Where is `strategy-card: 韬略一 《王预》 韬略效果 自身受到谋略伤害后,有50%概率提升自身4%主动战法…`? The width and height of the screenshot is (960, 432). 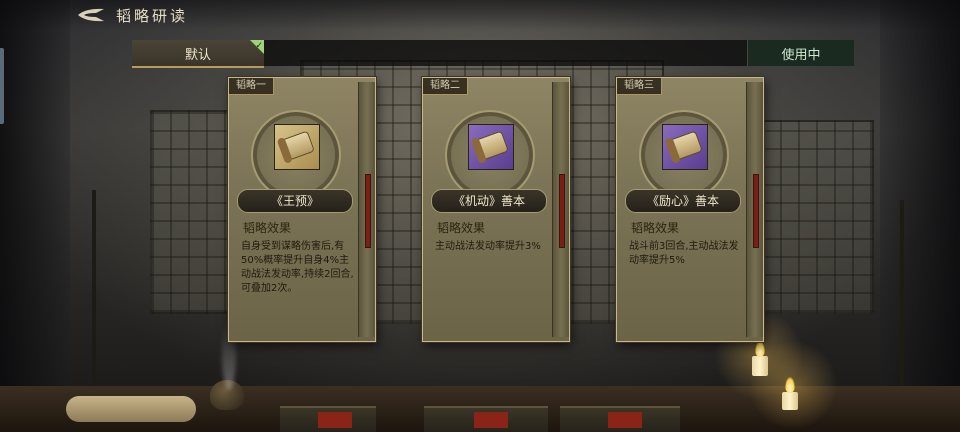
strategy-card: 韬略一 《王预》 韬略效果 自身受到谋略伤害后,有50%概率提升自身4%主动战法… is located at coordinates (302, 209).